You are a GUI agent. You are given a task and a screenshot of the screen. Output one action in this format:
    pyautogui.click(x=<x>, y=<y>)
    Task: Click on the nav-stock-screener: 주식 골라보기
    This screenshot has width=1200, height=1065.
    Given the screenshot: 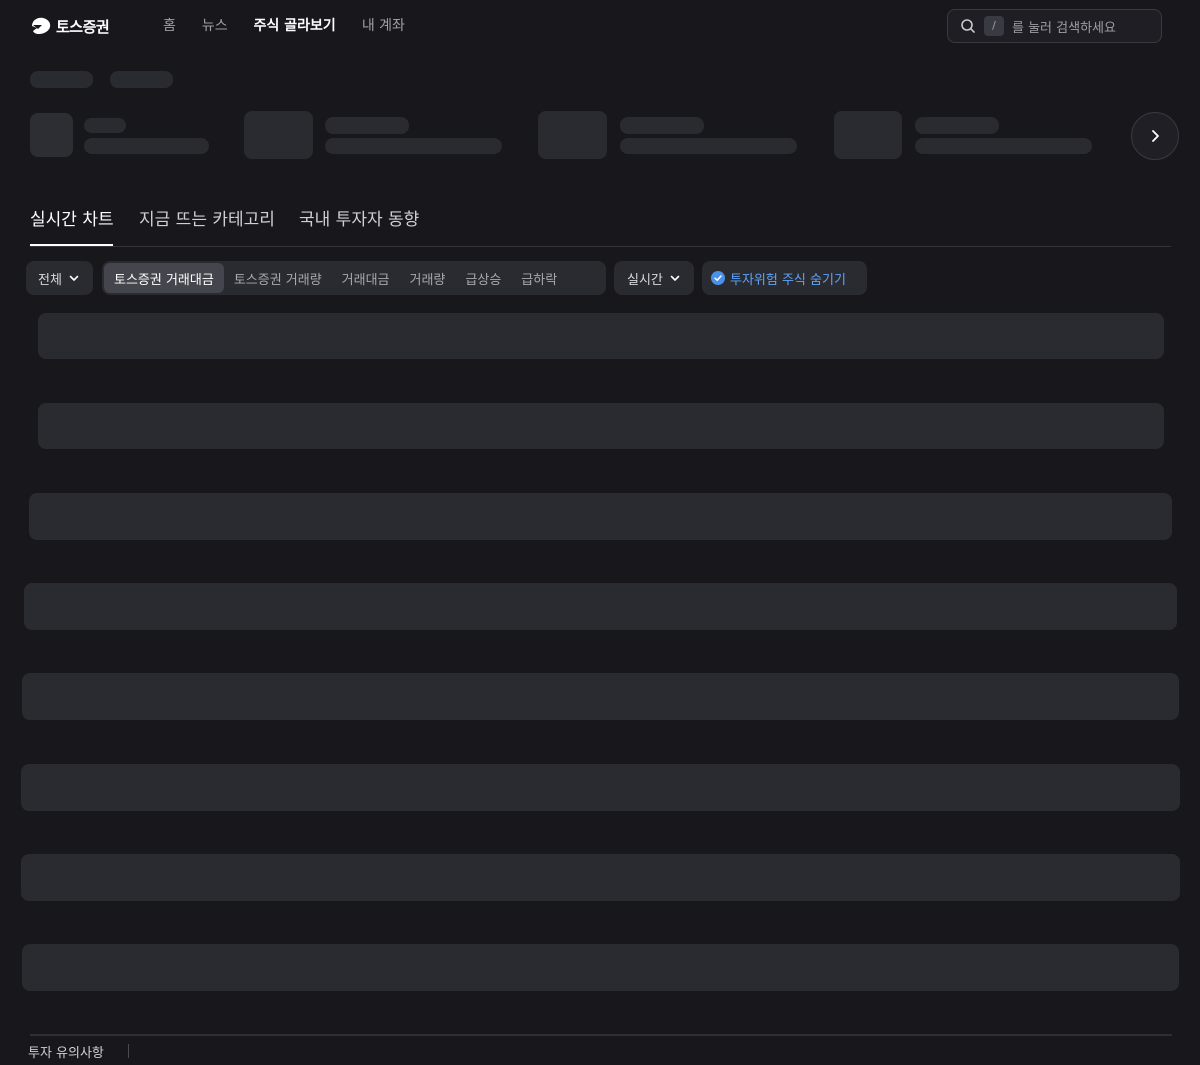 What is the action you would take?
    pyautogui.click(x=295, y=26)
    